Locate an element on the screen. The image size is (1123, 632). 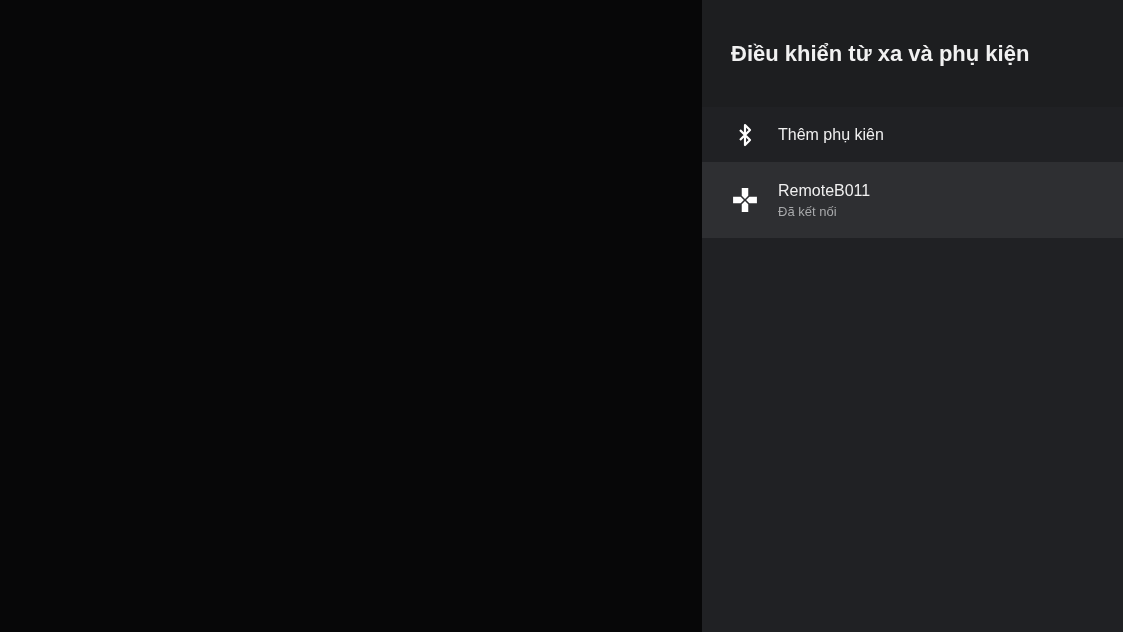
item-status: Đã kết nối is located at coordinates (808, 211).